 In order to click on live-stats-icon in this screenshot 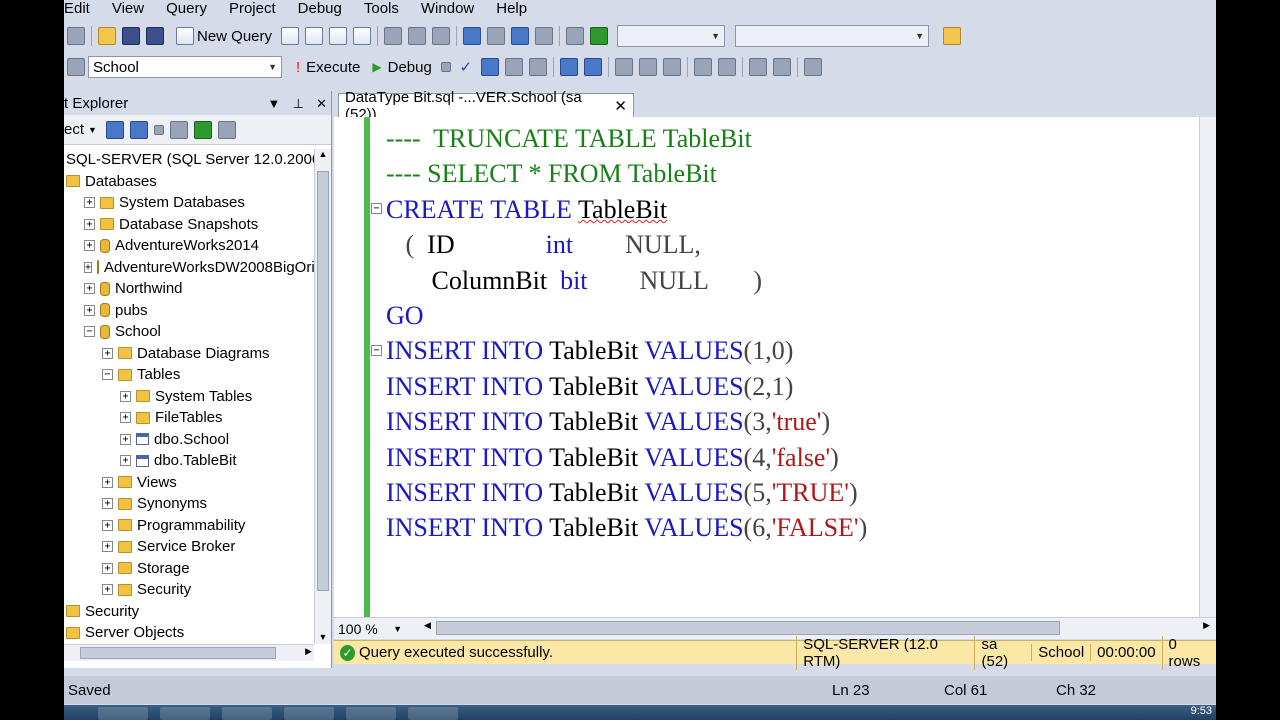, I will do `click(592, 67)`.